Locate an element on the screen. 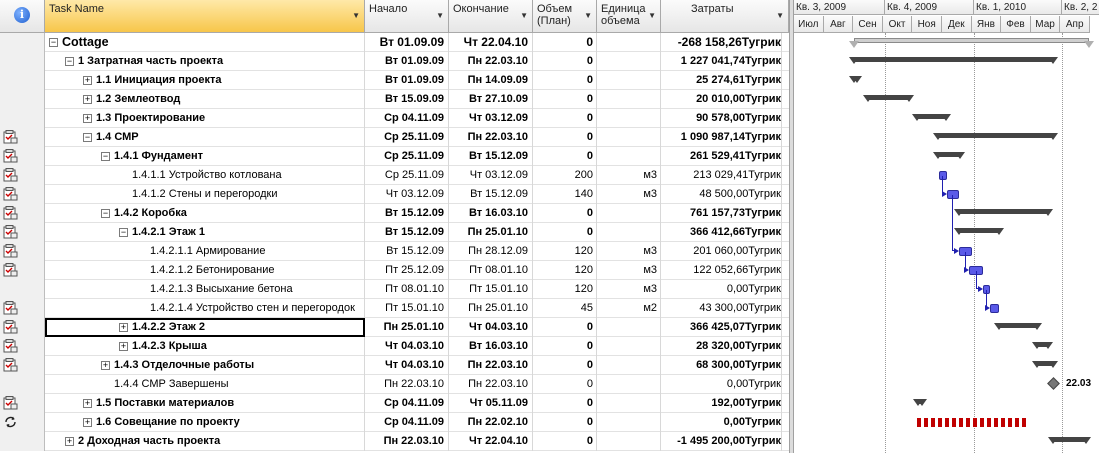 This screenshot has height=453, width=1099. task-name-cell: −1.4.2.1 Этаж 1 is located at coordinates (205, 232).